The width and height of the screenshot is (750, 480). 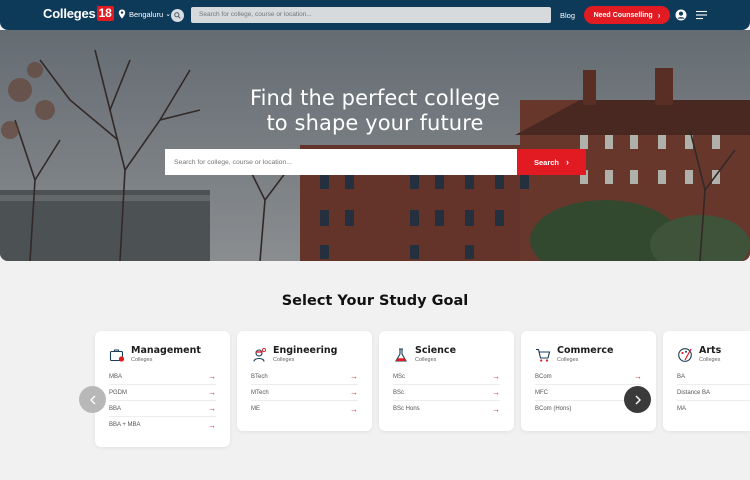 I want to click on goal-card-arts: Arts Colleges BA Distance BA MA, so click(x=706, y=381).